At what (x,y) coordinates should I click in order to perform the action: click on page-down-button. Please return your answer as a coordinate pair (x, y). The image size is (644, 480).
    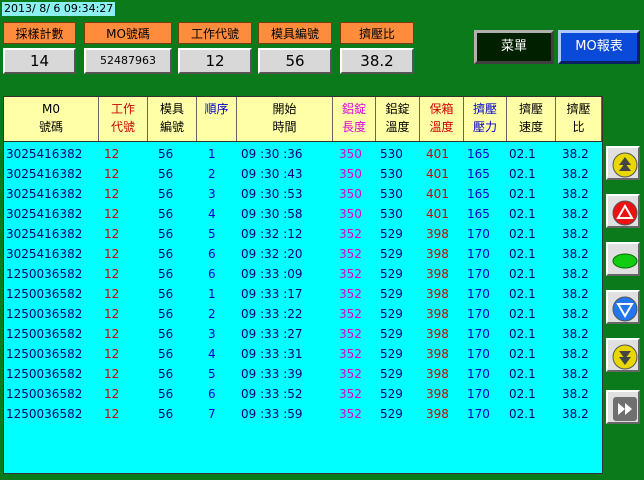
    Looking at the image, I should click on (623, 355).